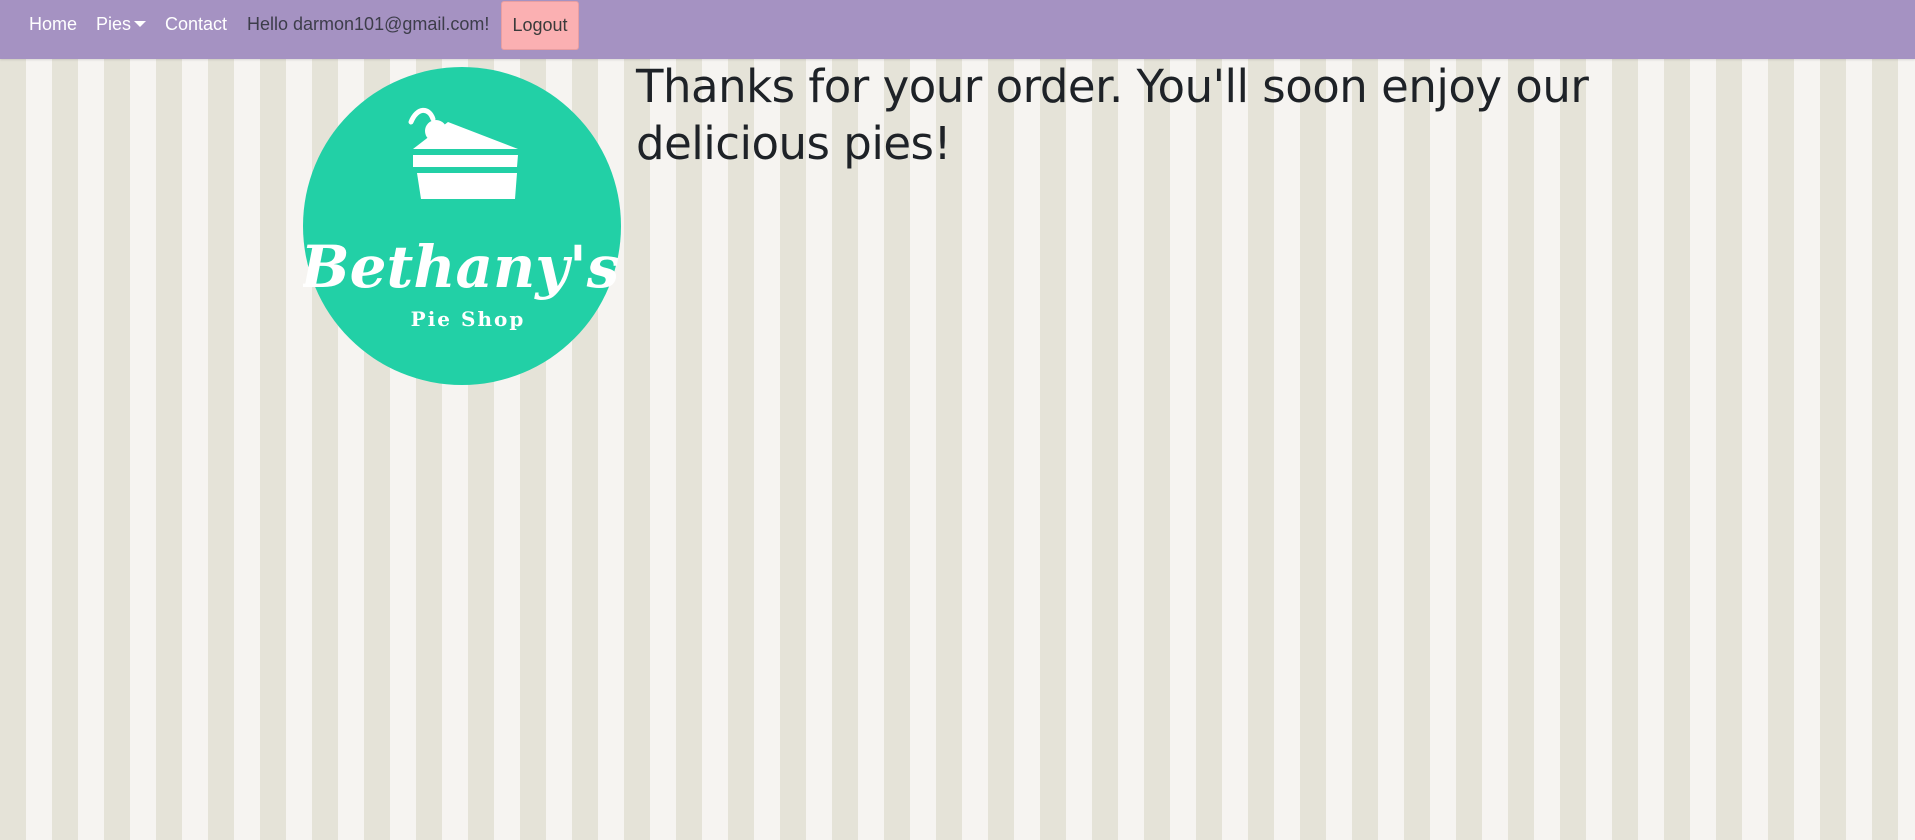  I want to click on bethanys-pie-shop-logo: Bethany's Pie Shop, so click(462, 226).